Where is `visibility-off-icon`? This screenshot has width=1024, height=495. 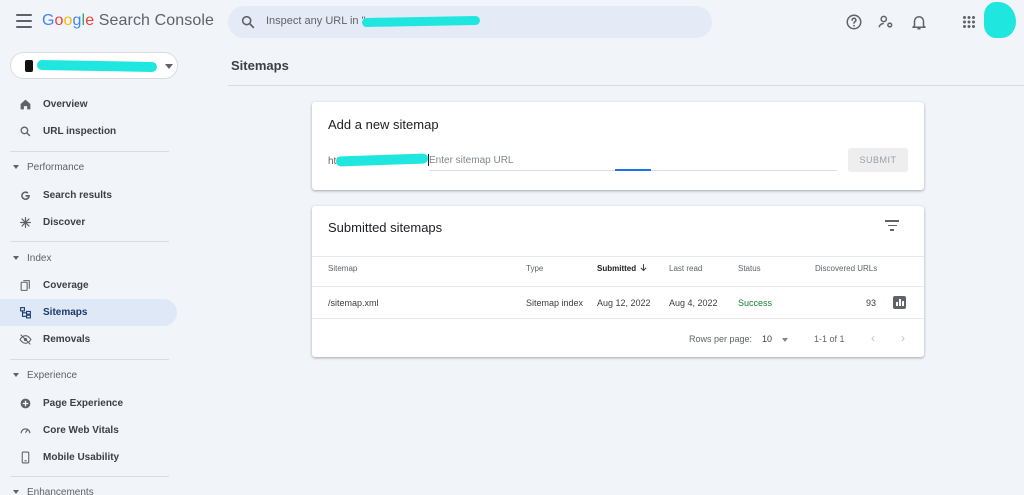 visibility-off-icon is located at coordinates (25, 339).